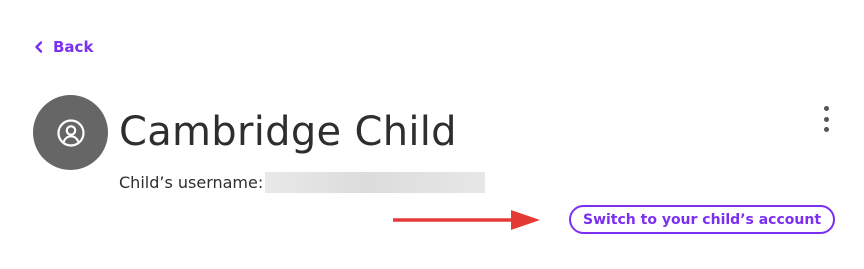  Describe the element at coordinates (466, 220) in the screenshot. I see `annotation-arrow-icon` at that location.